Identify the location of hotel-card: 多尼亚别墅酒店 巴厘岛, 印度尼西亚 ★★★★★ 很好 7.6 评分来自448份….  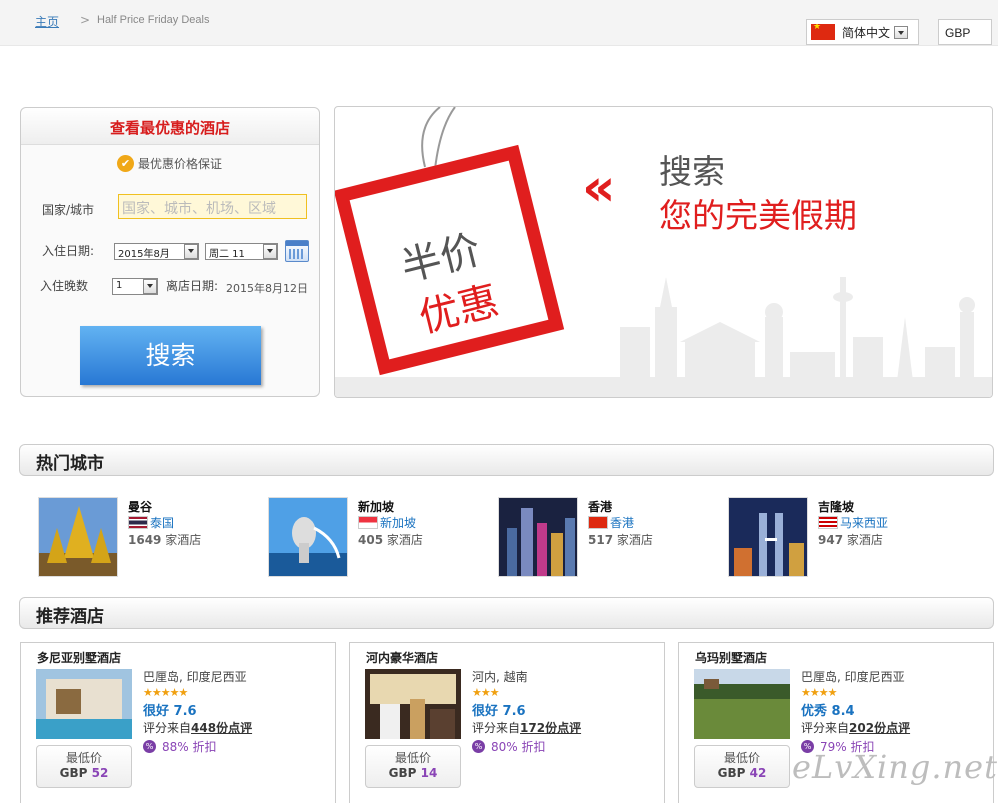
(178, 722).